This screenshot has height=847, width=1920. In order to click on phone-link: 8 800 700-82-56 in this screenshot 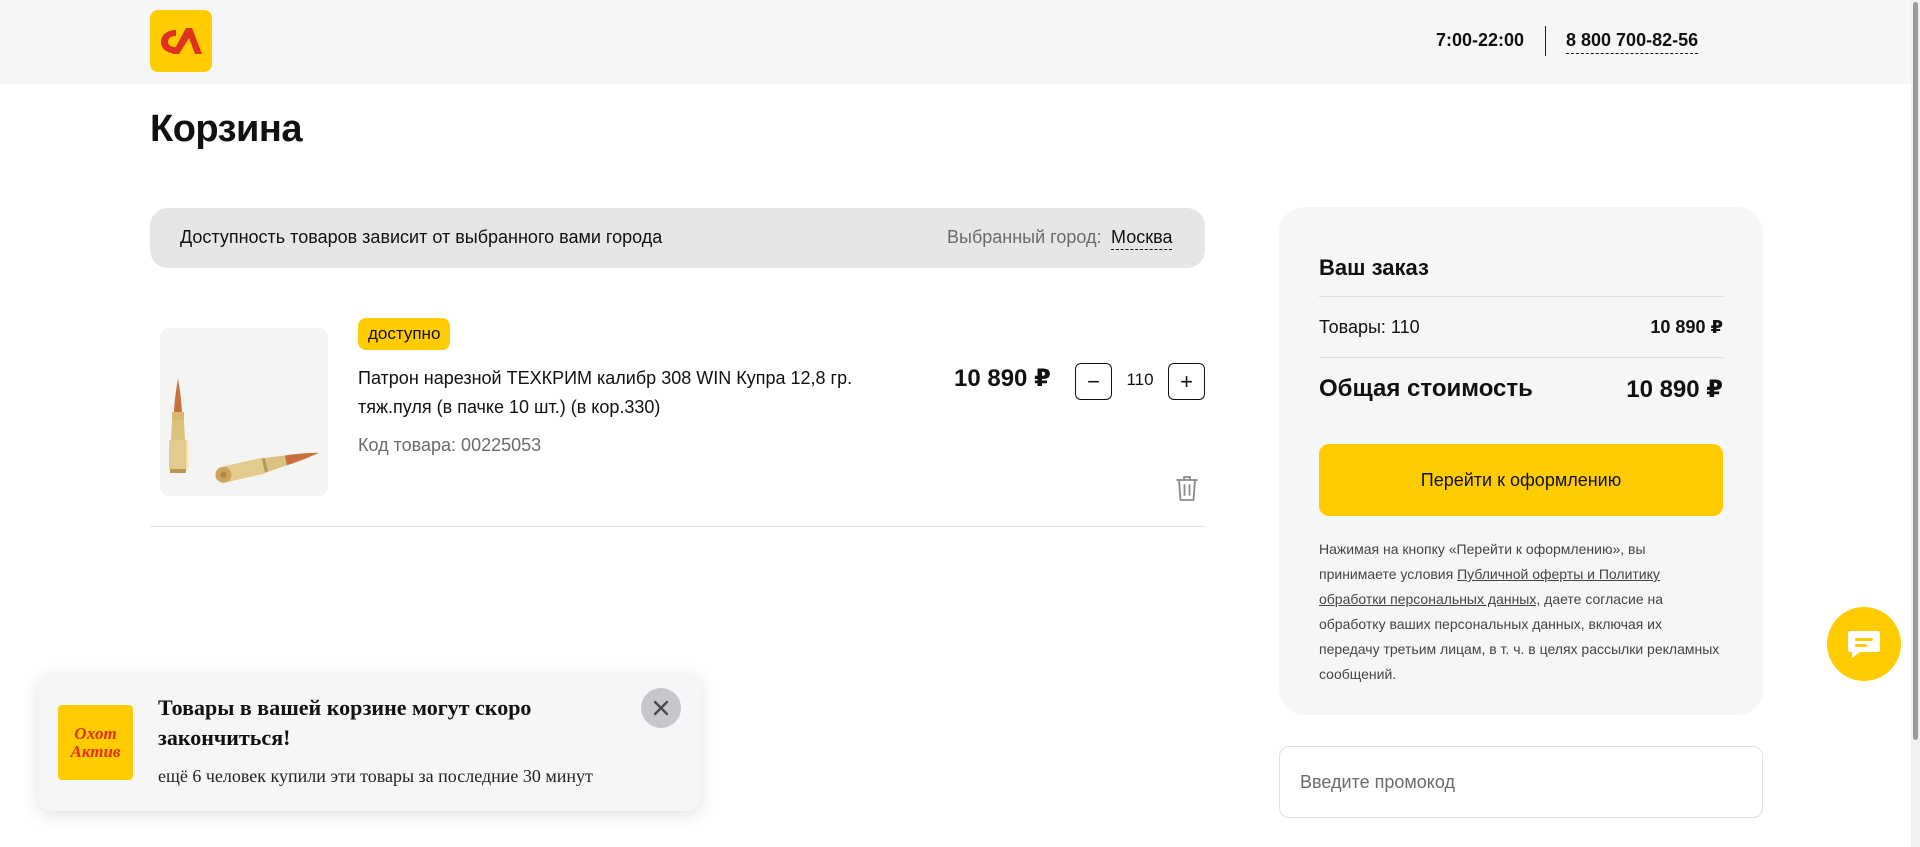, I will do `click(1632, 42)`.